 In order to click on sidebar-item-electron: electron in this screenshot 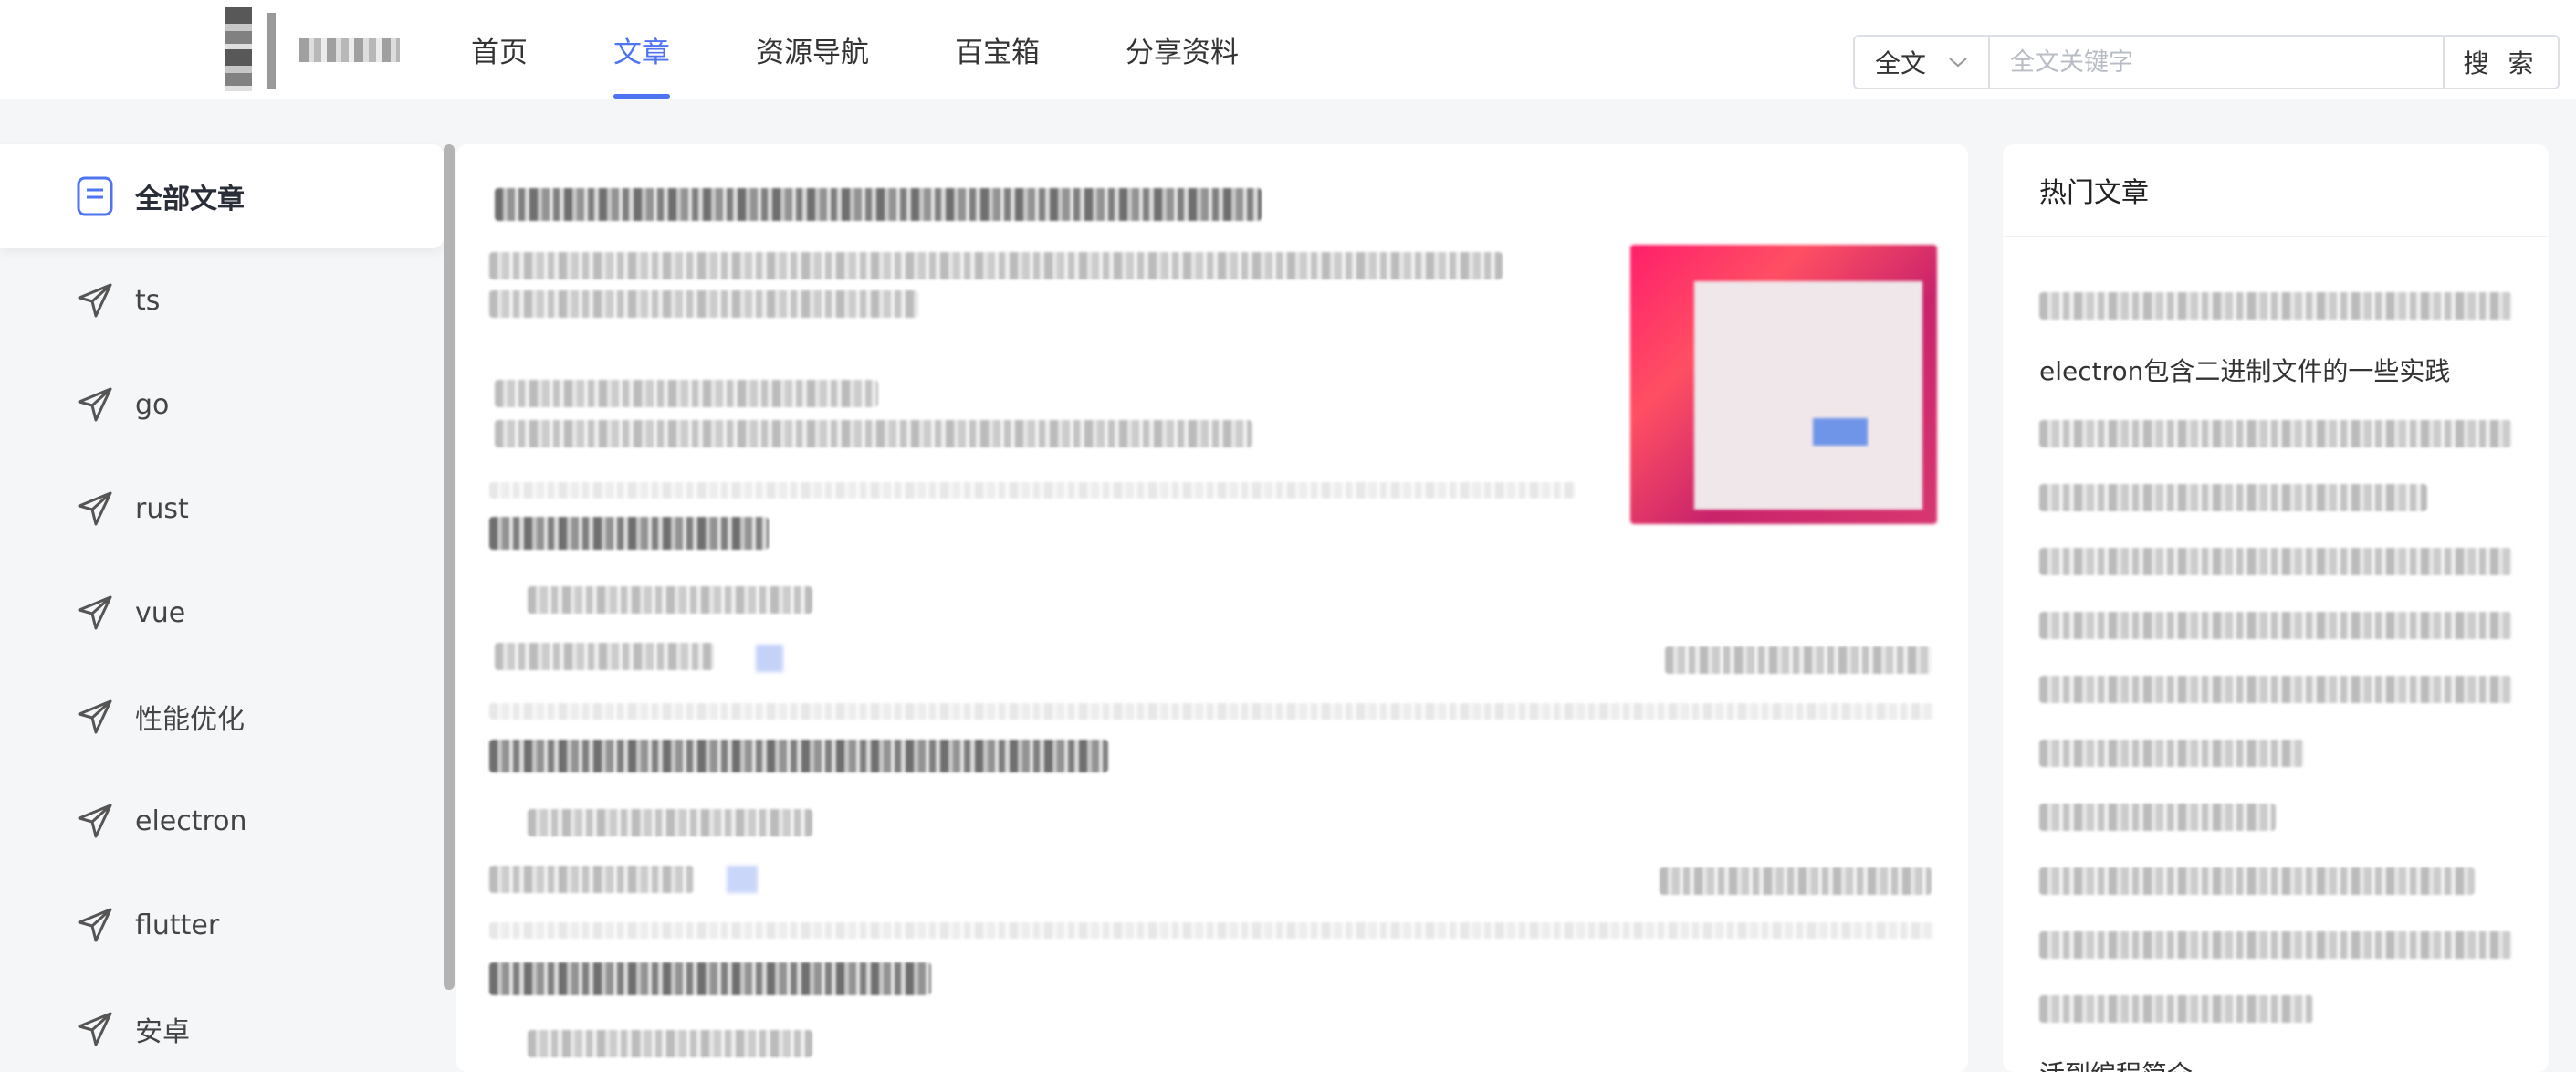, I will do `click(222, 821)`.